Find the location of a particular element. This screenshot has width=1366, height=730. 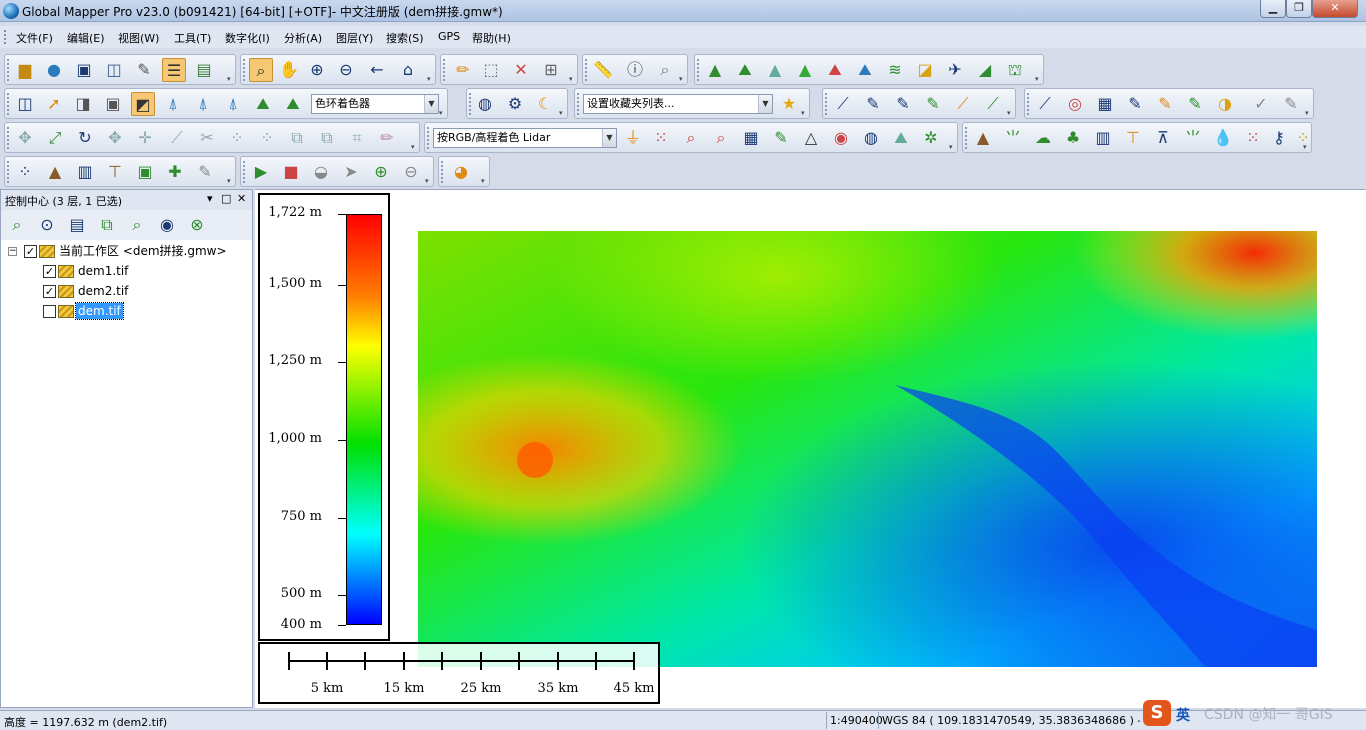

snap-icon: ✛ is located at coordinates (145, 138).